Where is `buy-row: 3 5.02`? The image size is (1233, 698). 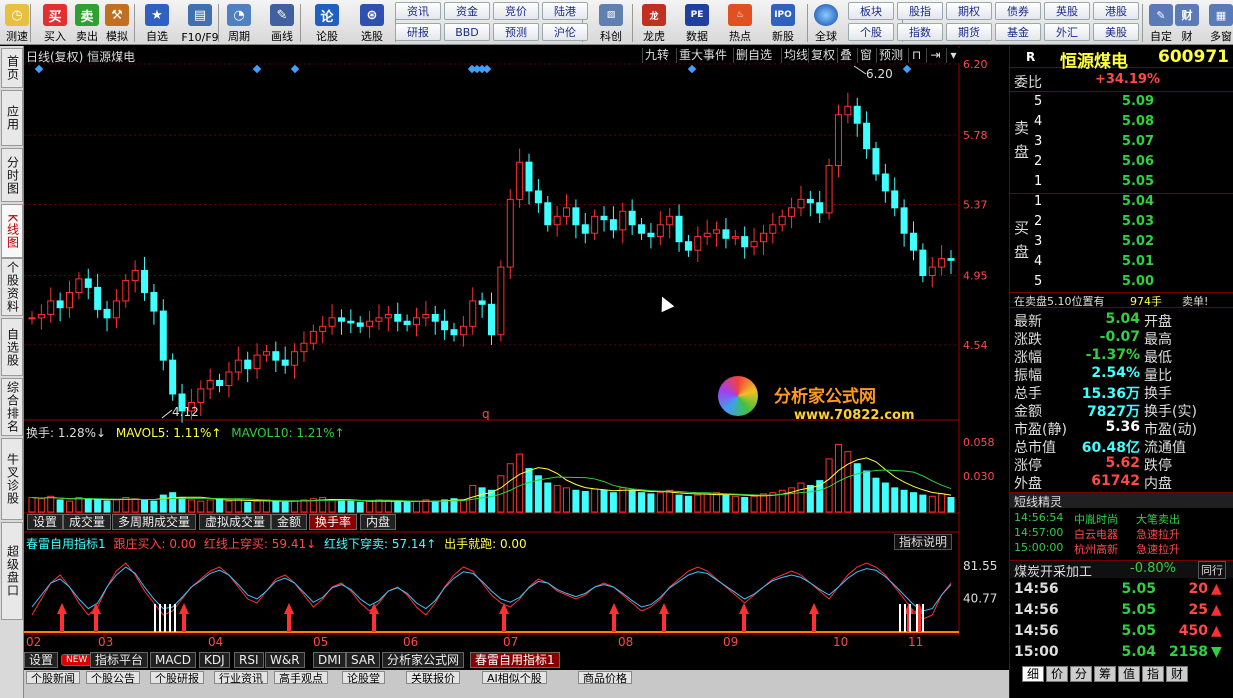
buy-row: 3 5.02 is located at coordinates (1121, 243).